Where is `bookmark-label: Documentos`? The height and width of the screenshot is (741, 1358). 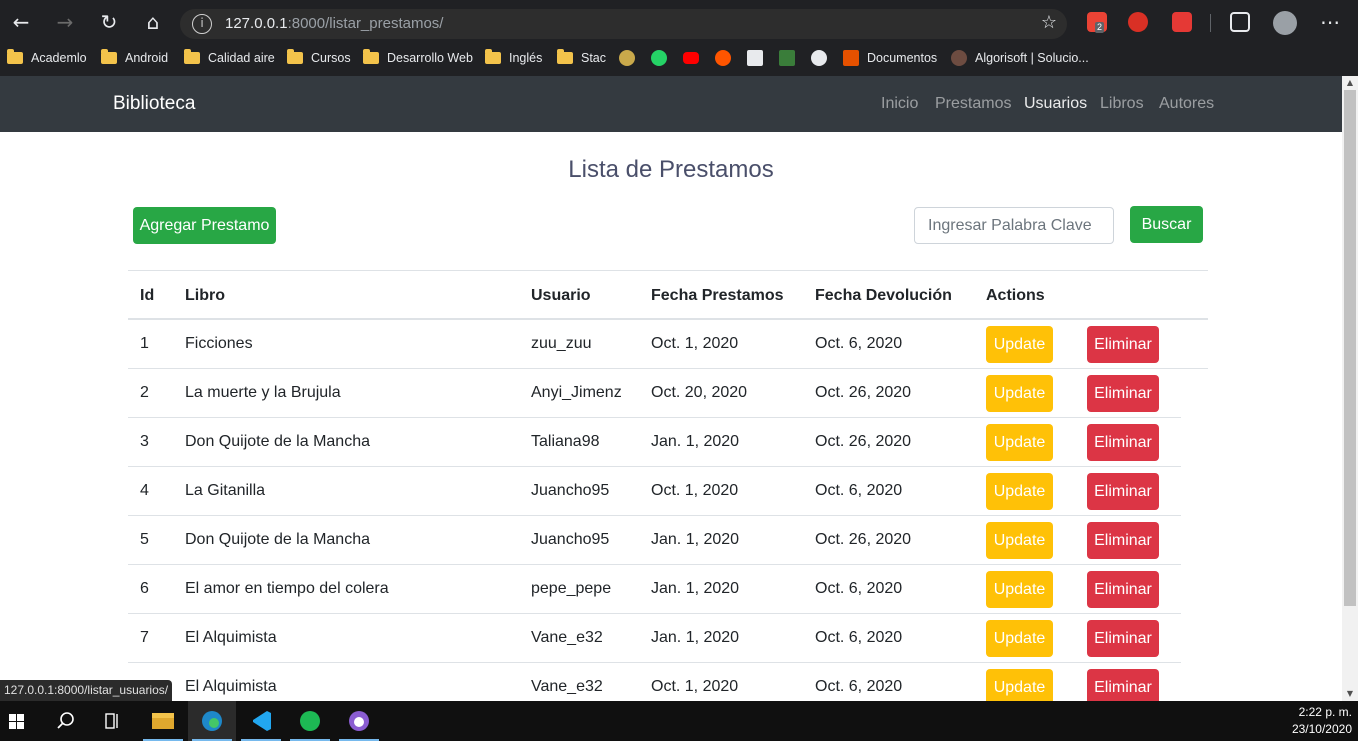 bookmark-label: Documentos is located at coordinates (902, 58).